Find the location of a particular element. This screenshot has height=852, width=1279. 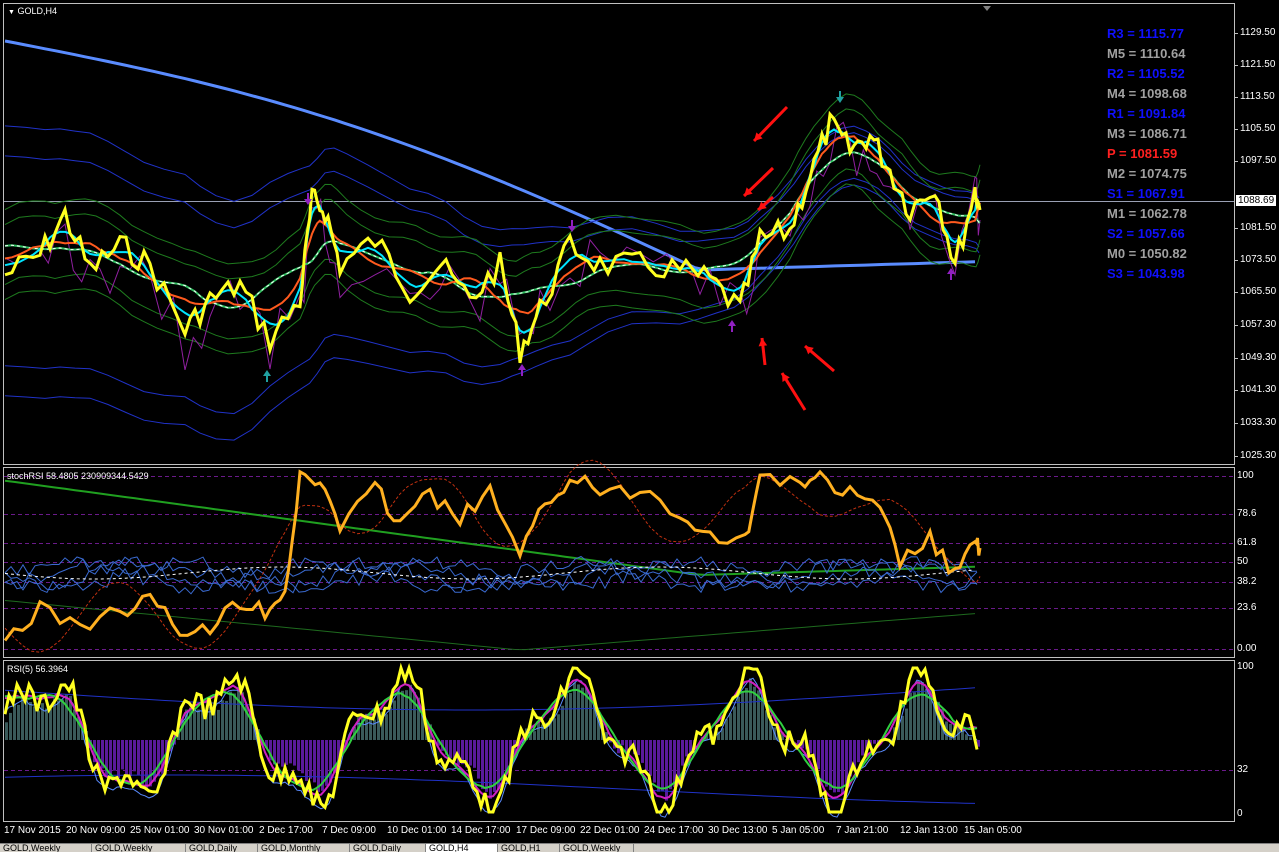

time-axis-label: 2 Dec 17:00 is located at coordinates (286, 830).